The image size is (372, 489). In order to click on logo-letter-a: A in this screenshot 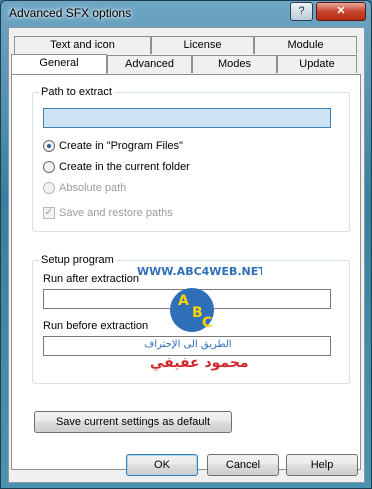, I will do `click(183, 301)`.